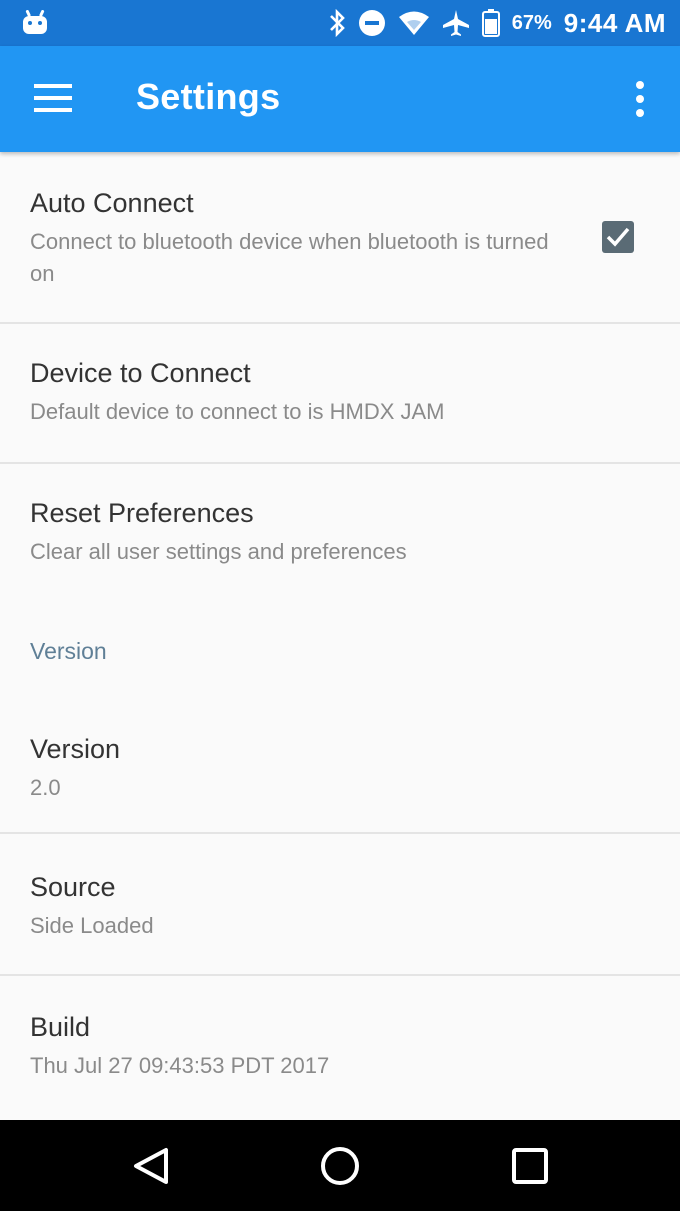 Image resolution: width=680 pixels, height=1211 pixels. What do you see at coordinates (340, 1048) in the screenshot?
I see `pref-build: Build Thu Jul 27 09:43:53 PDT 2017` at bounding box center [340, 1048].